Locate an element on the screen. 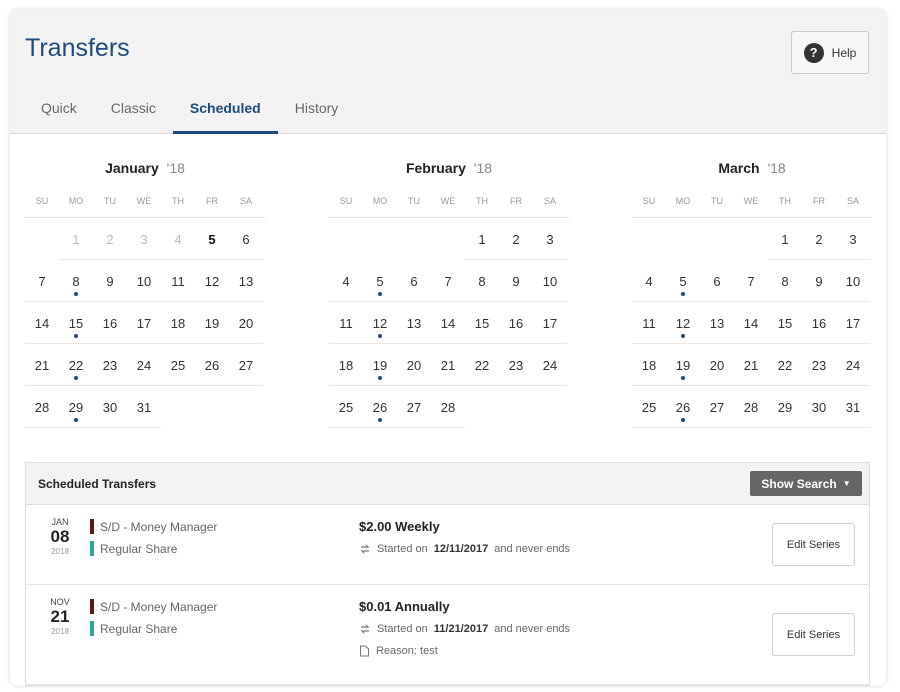 This screenshot has width=900, height=692. tab-scheduled: Scheduled is located at coordinates (225, 113).